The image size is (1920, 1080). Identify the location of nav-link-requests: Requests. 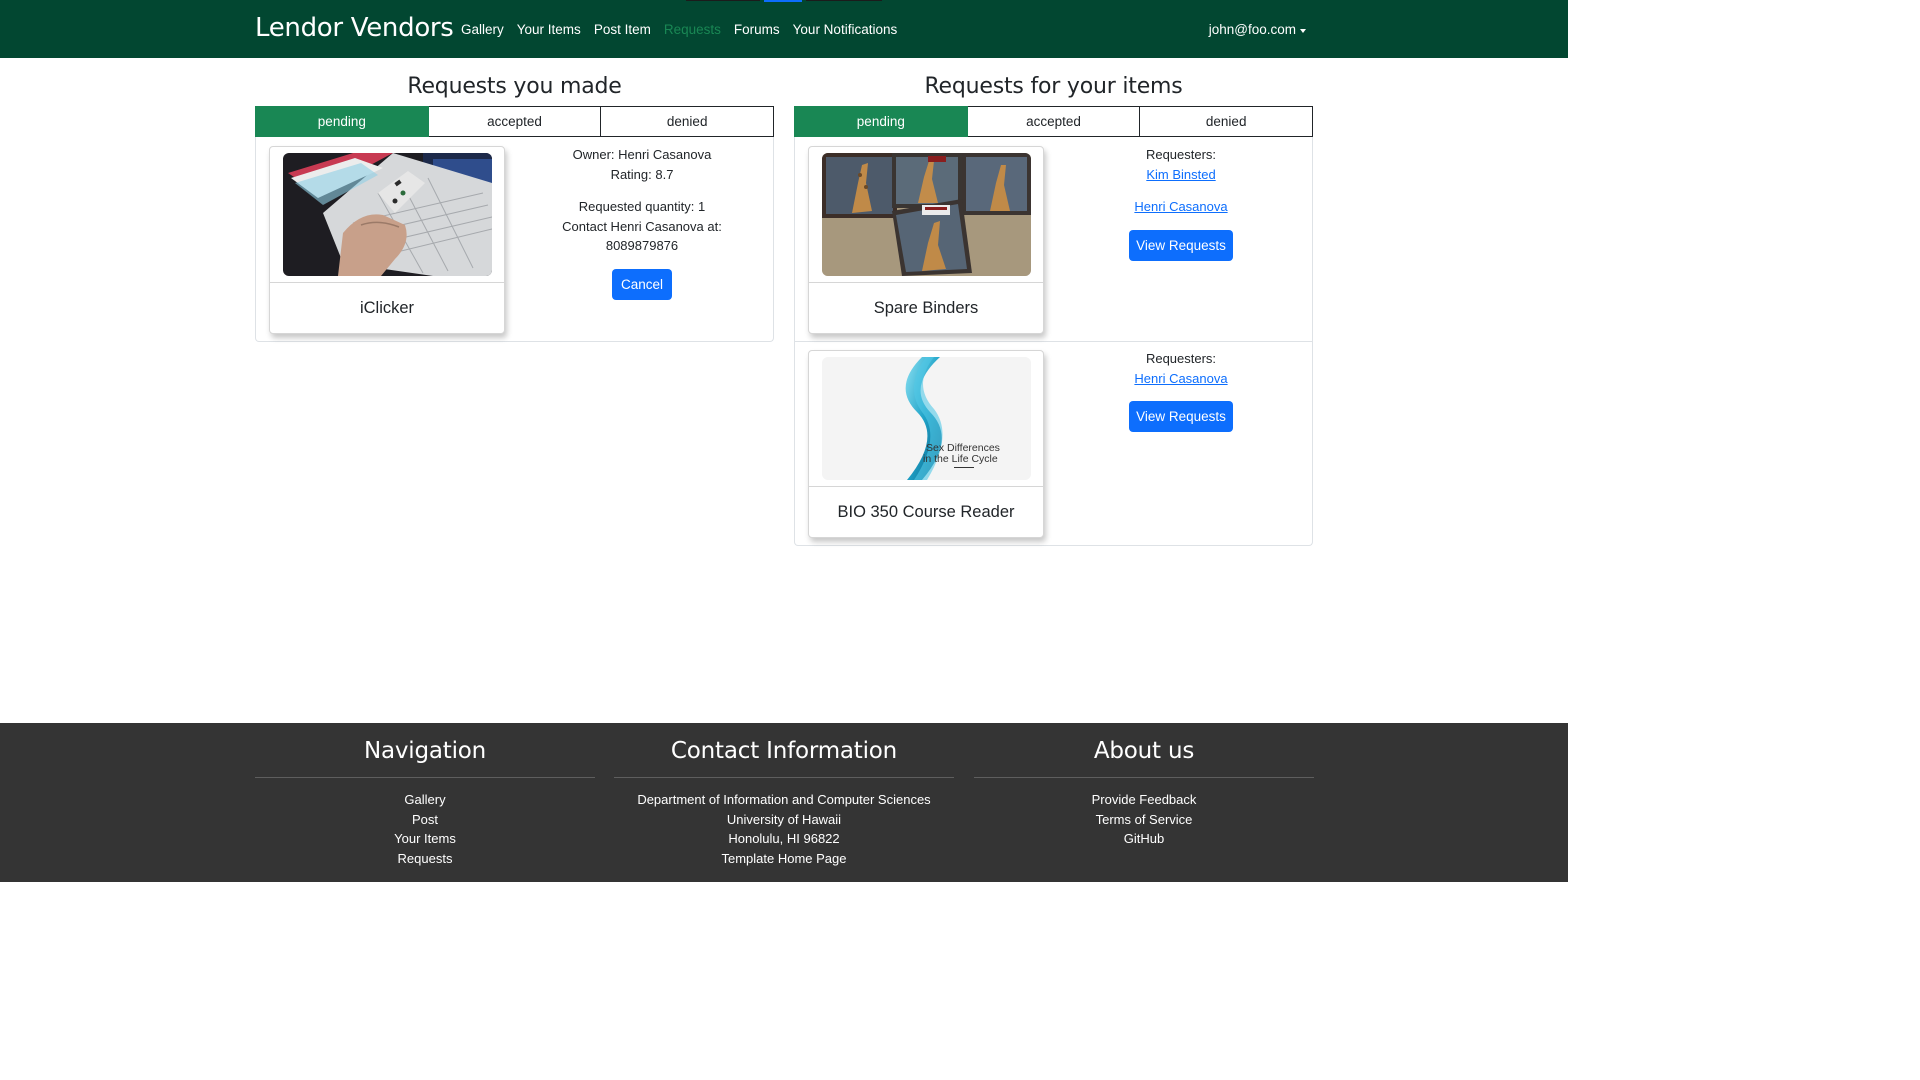
(692, 30).